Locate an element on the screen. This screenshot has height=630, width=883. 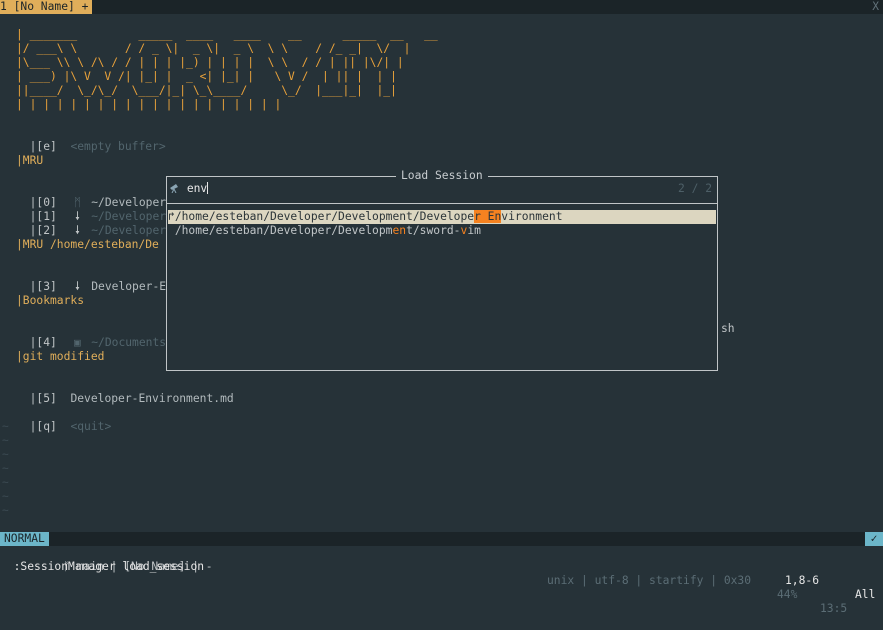
mru-item-1: |[1] 🠗 ~/Developer/D is located at coordinates (98, 209).